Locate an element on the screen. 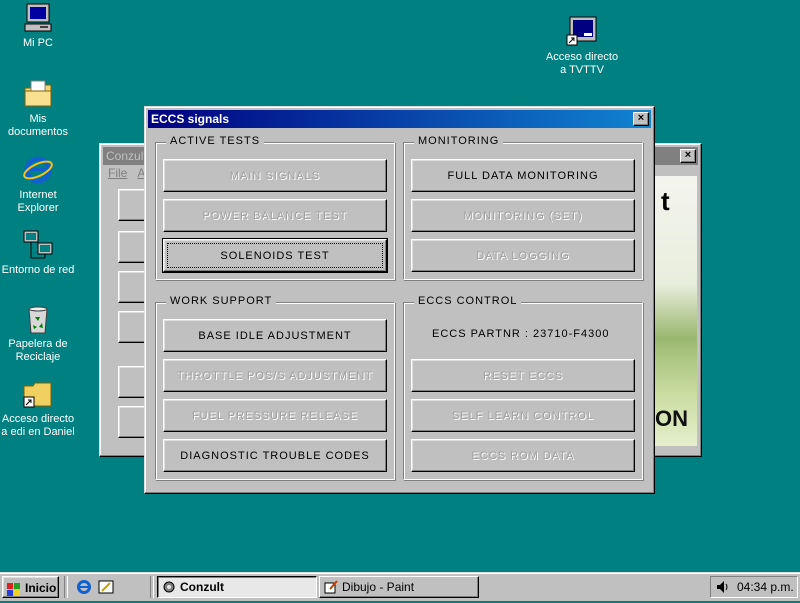  windows-logo-icon is located at coordinates (14, 588).